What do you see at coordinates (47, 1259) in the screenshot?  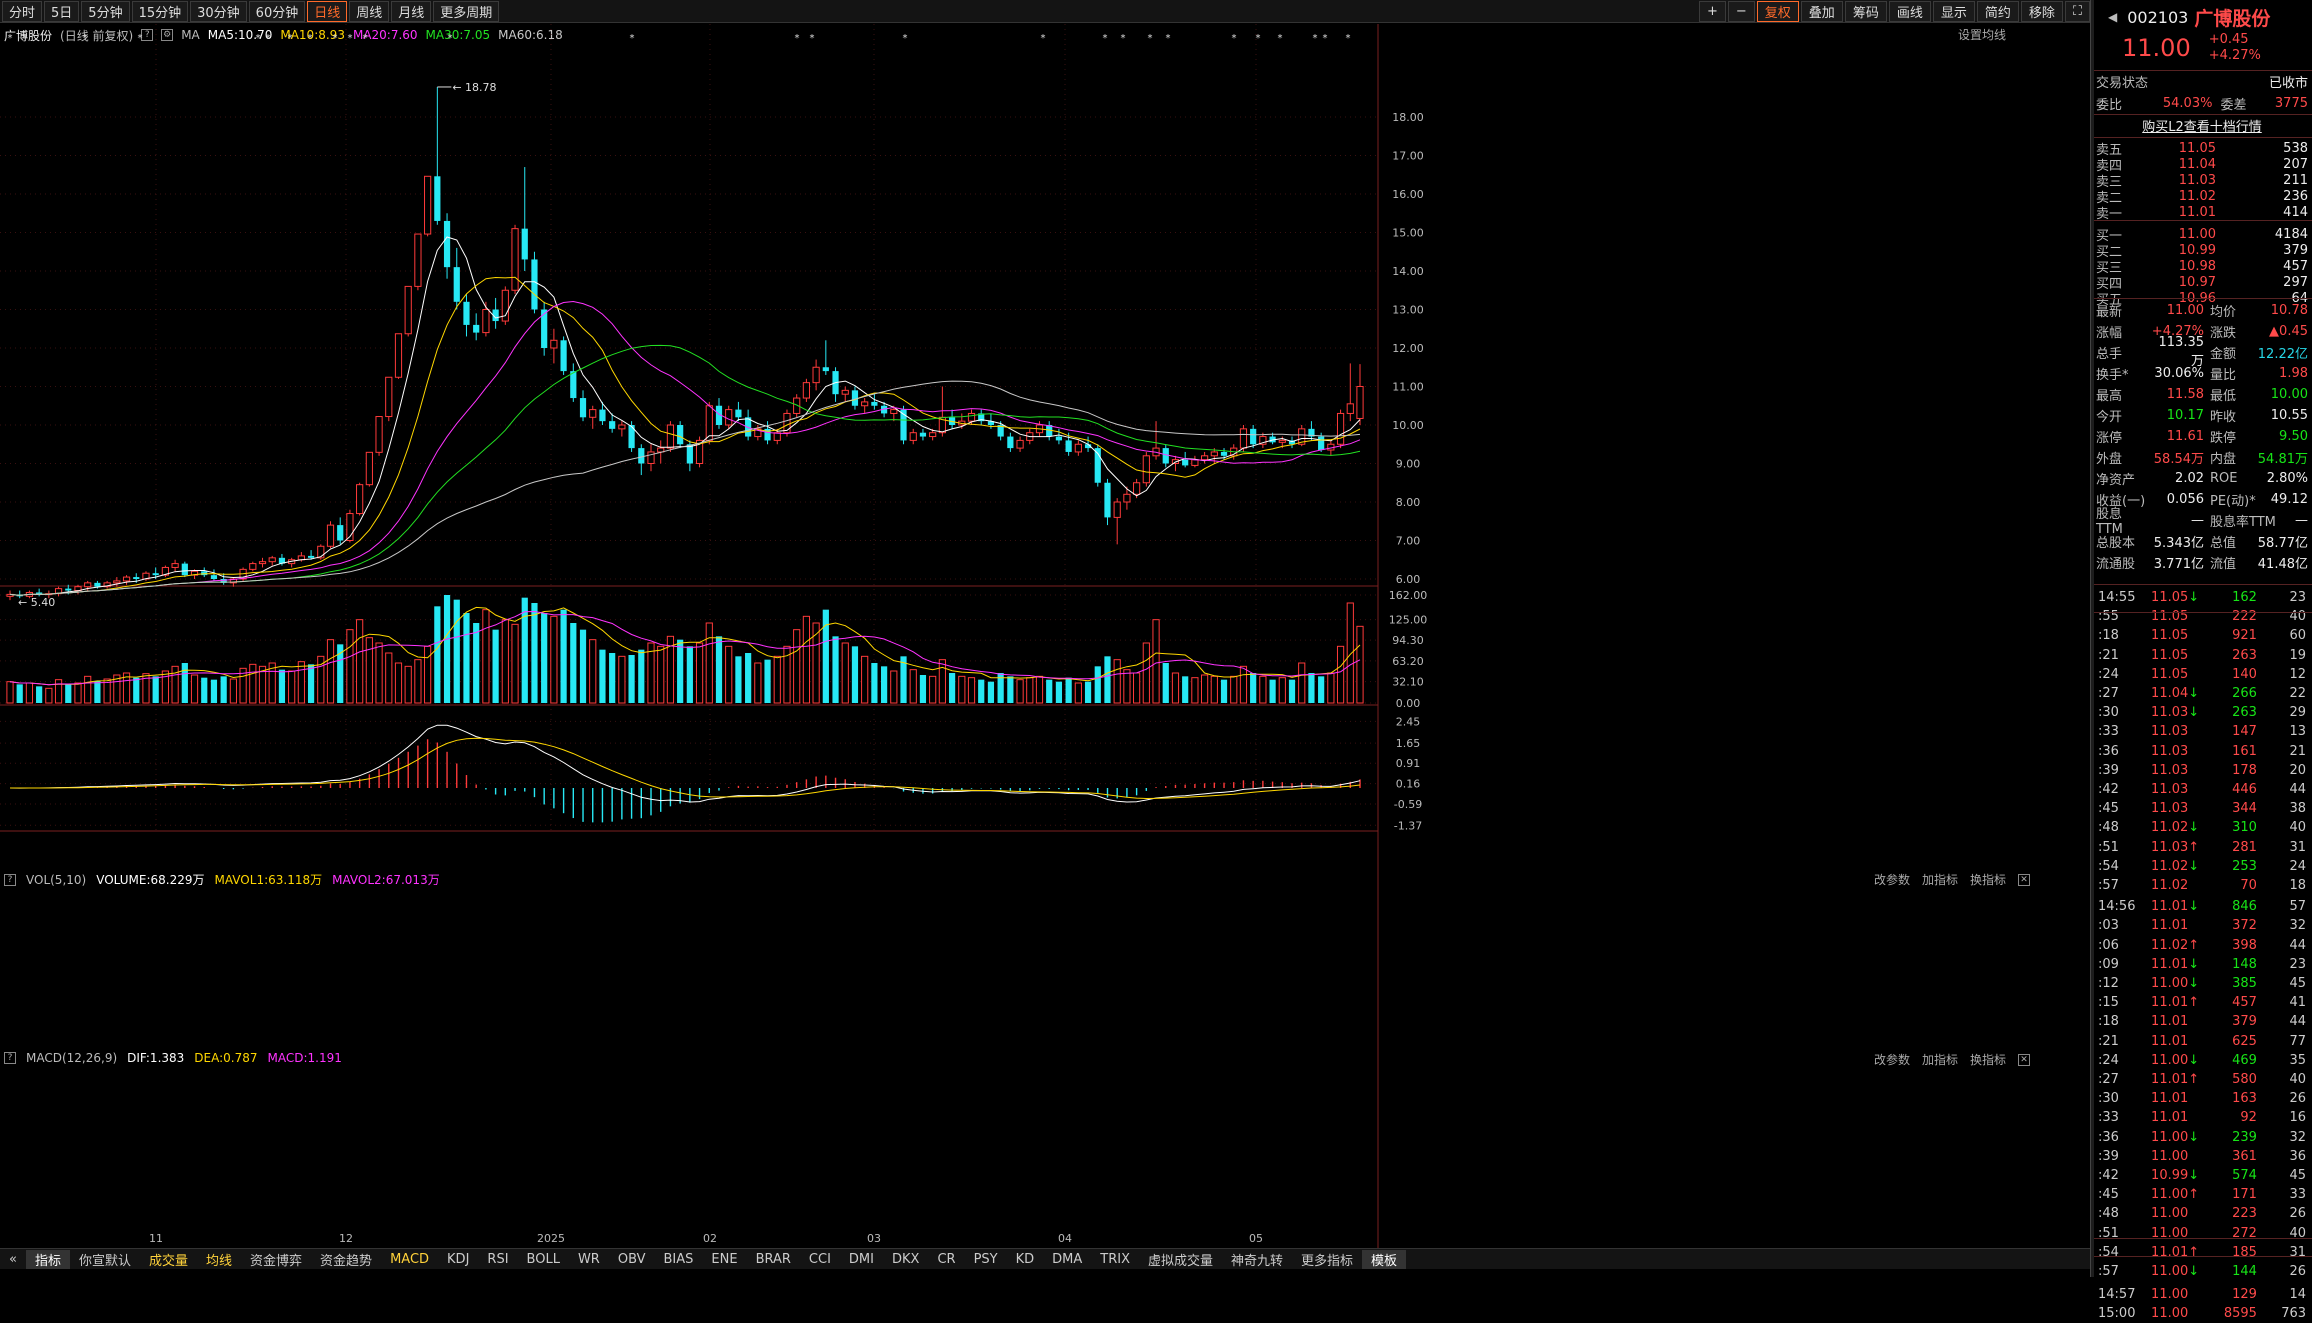 I see `indicator-tab-0: 指标` at bounding box center [47, 1259].